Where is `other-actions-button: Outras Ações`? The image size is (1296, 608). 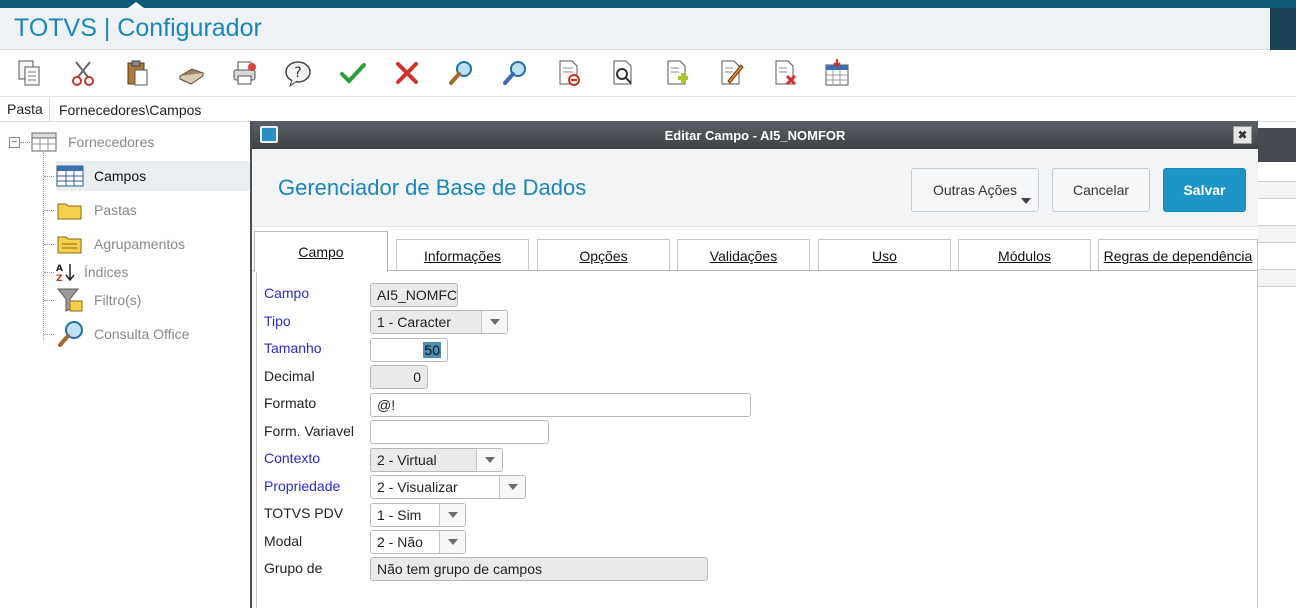
other-actions-button: Outras Ações is located at coordinates (975, 190).